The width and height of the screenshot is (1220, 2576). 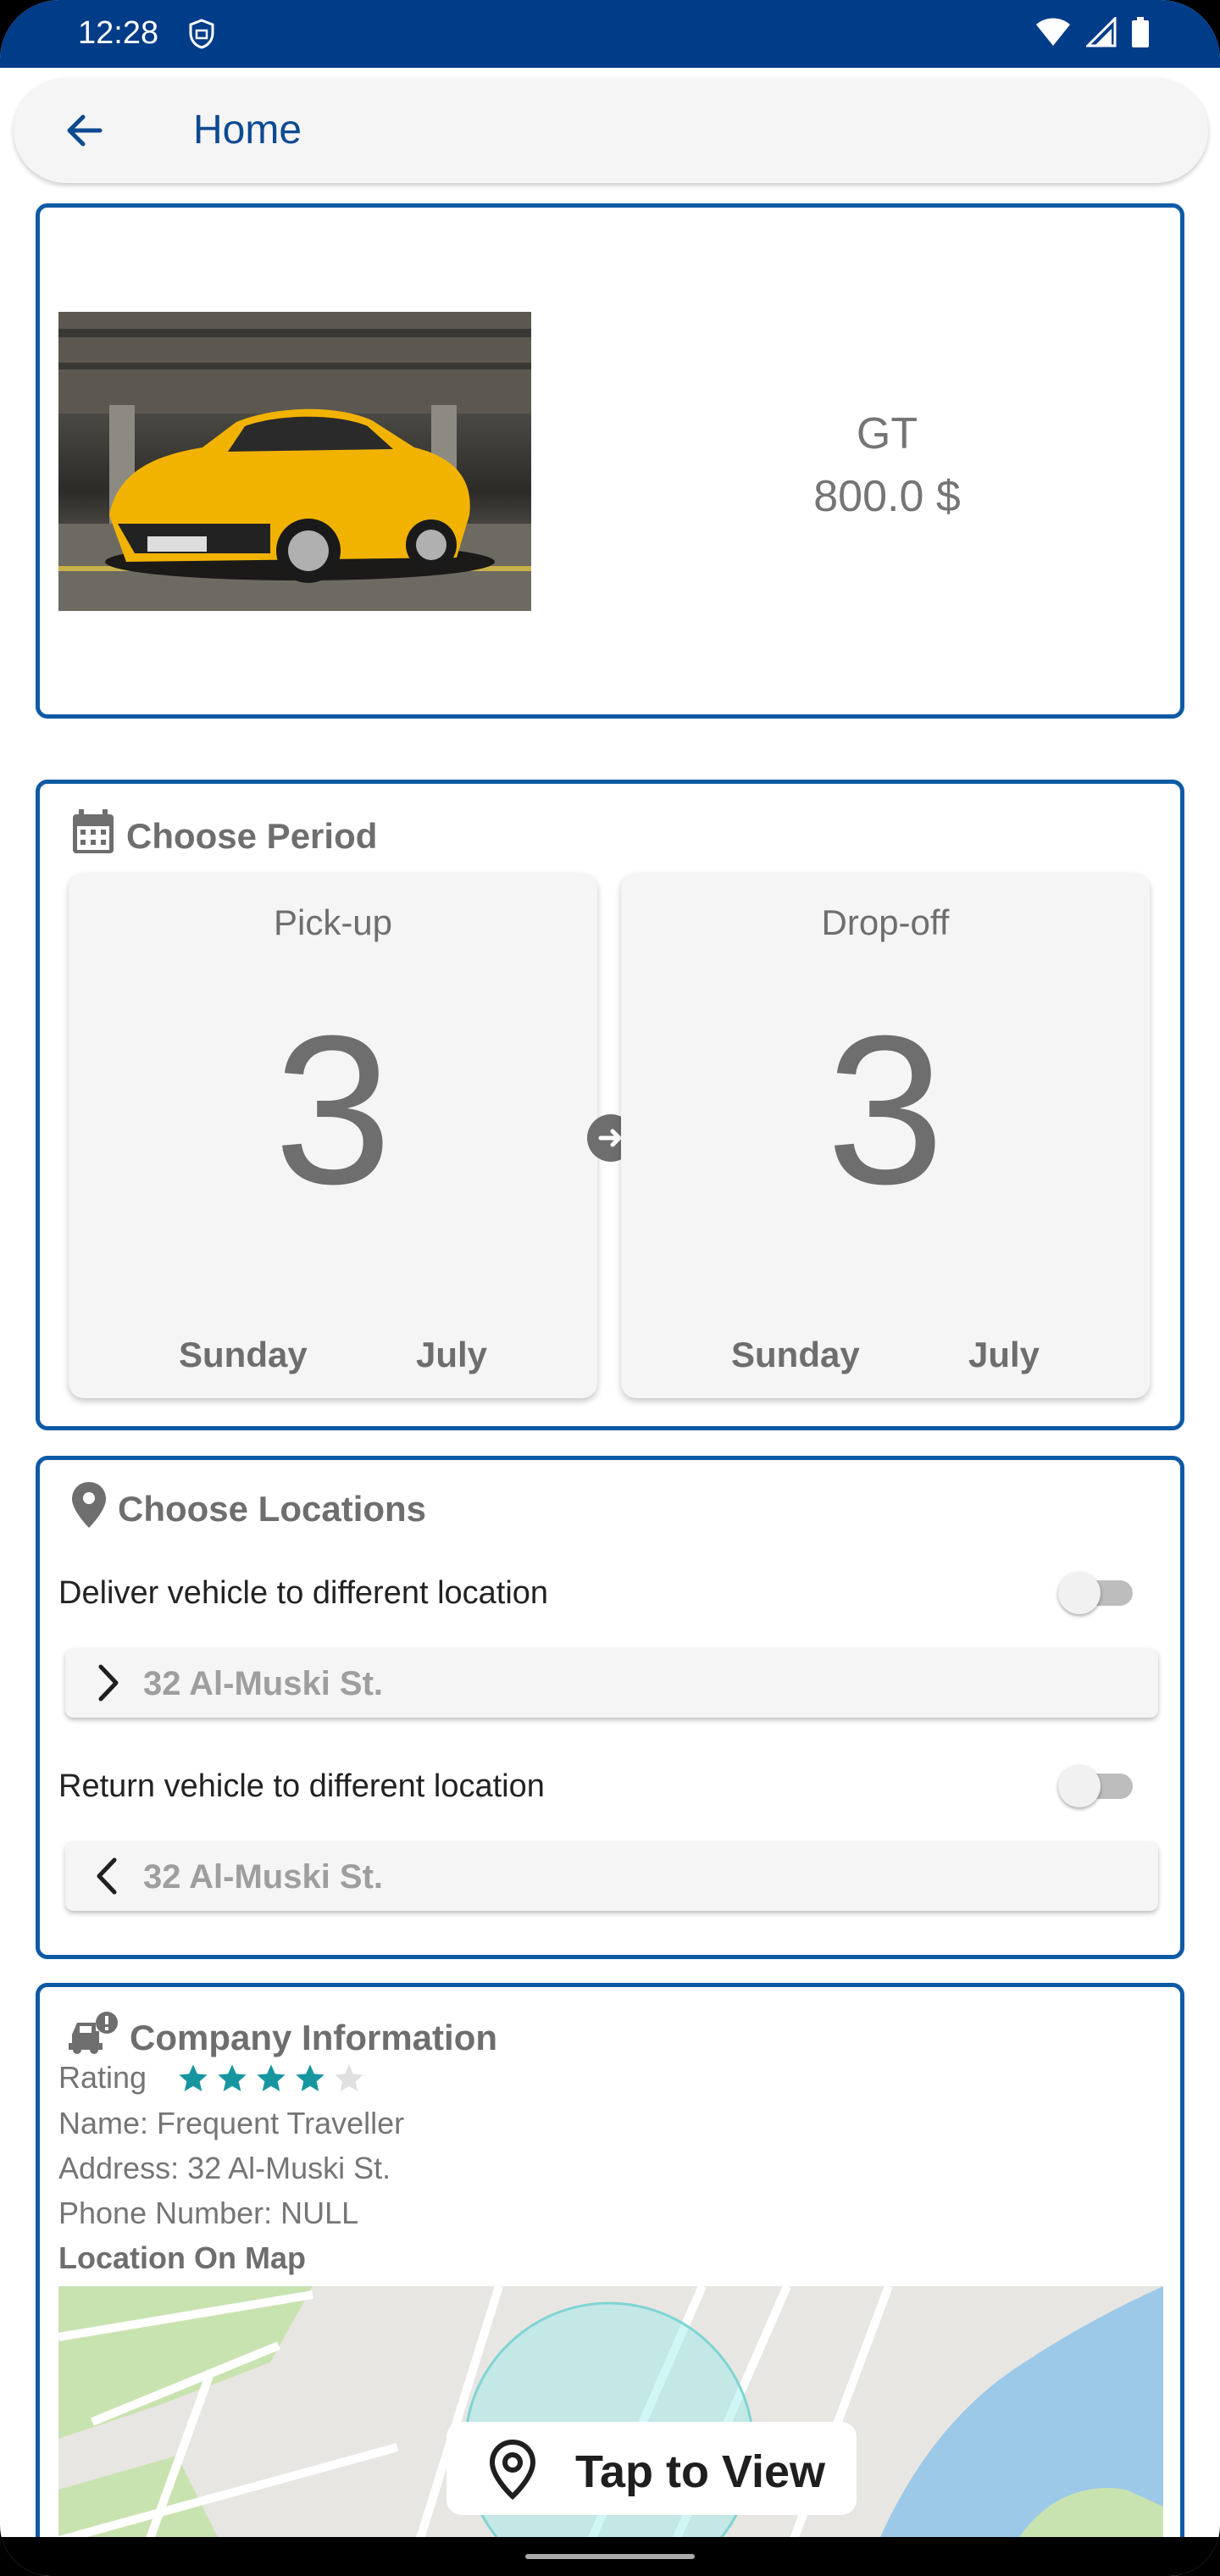 What do you see at coordinates (1140, 34) in the screenshot?
I see `battery-icon` at bounding box center [1140, 34].